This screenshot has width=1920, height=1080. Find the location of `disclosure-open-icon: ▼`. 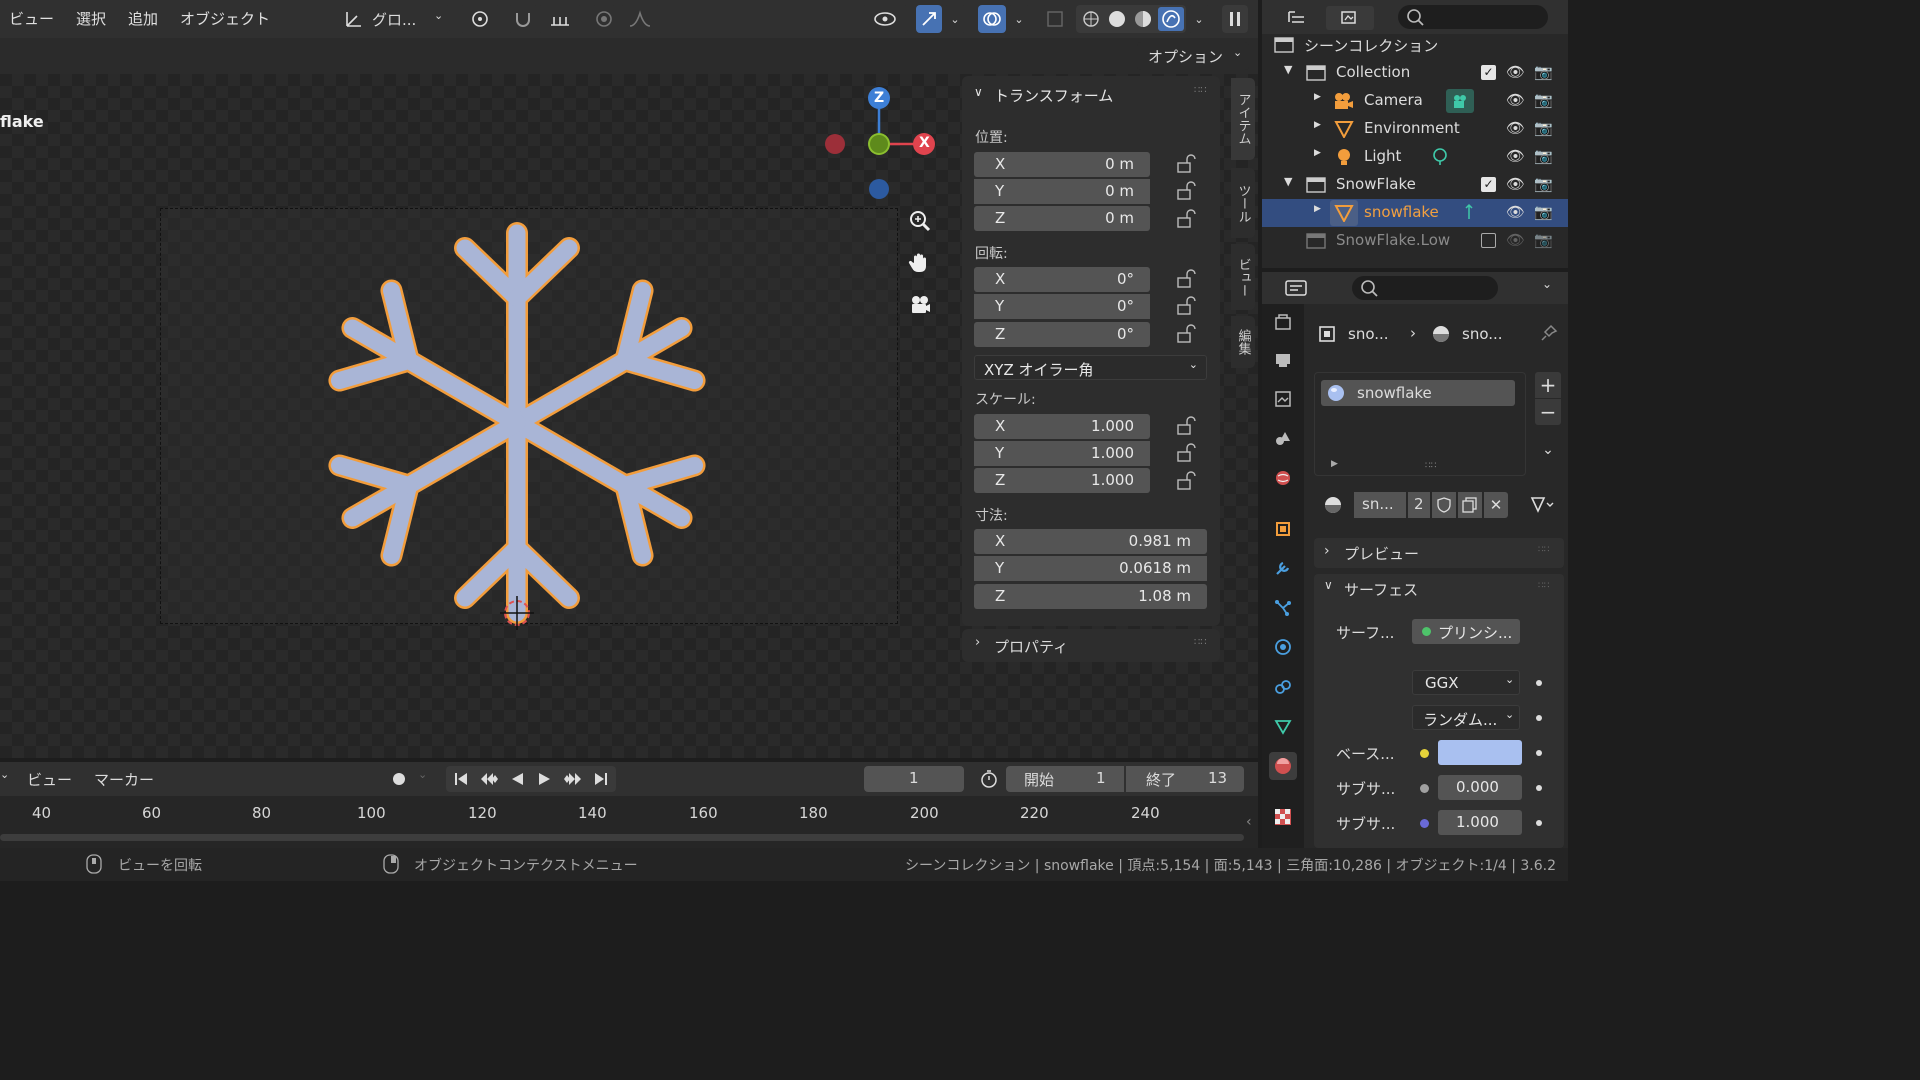

disclosure-open-icon: ▼ is located at coordinates (1288, 69).